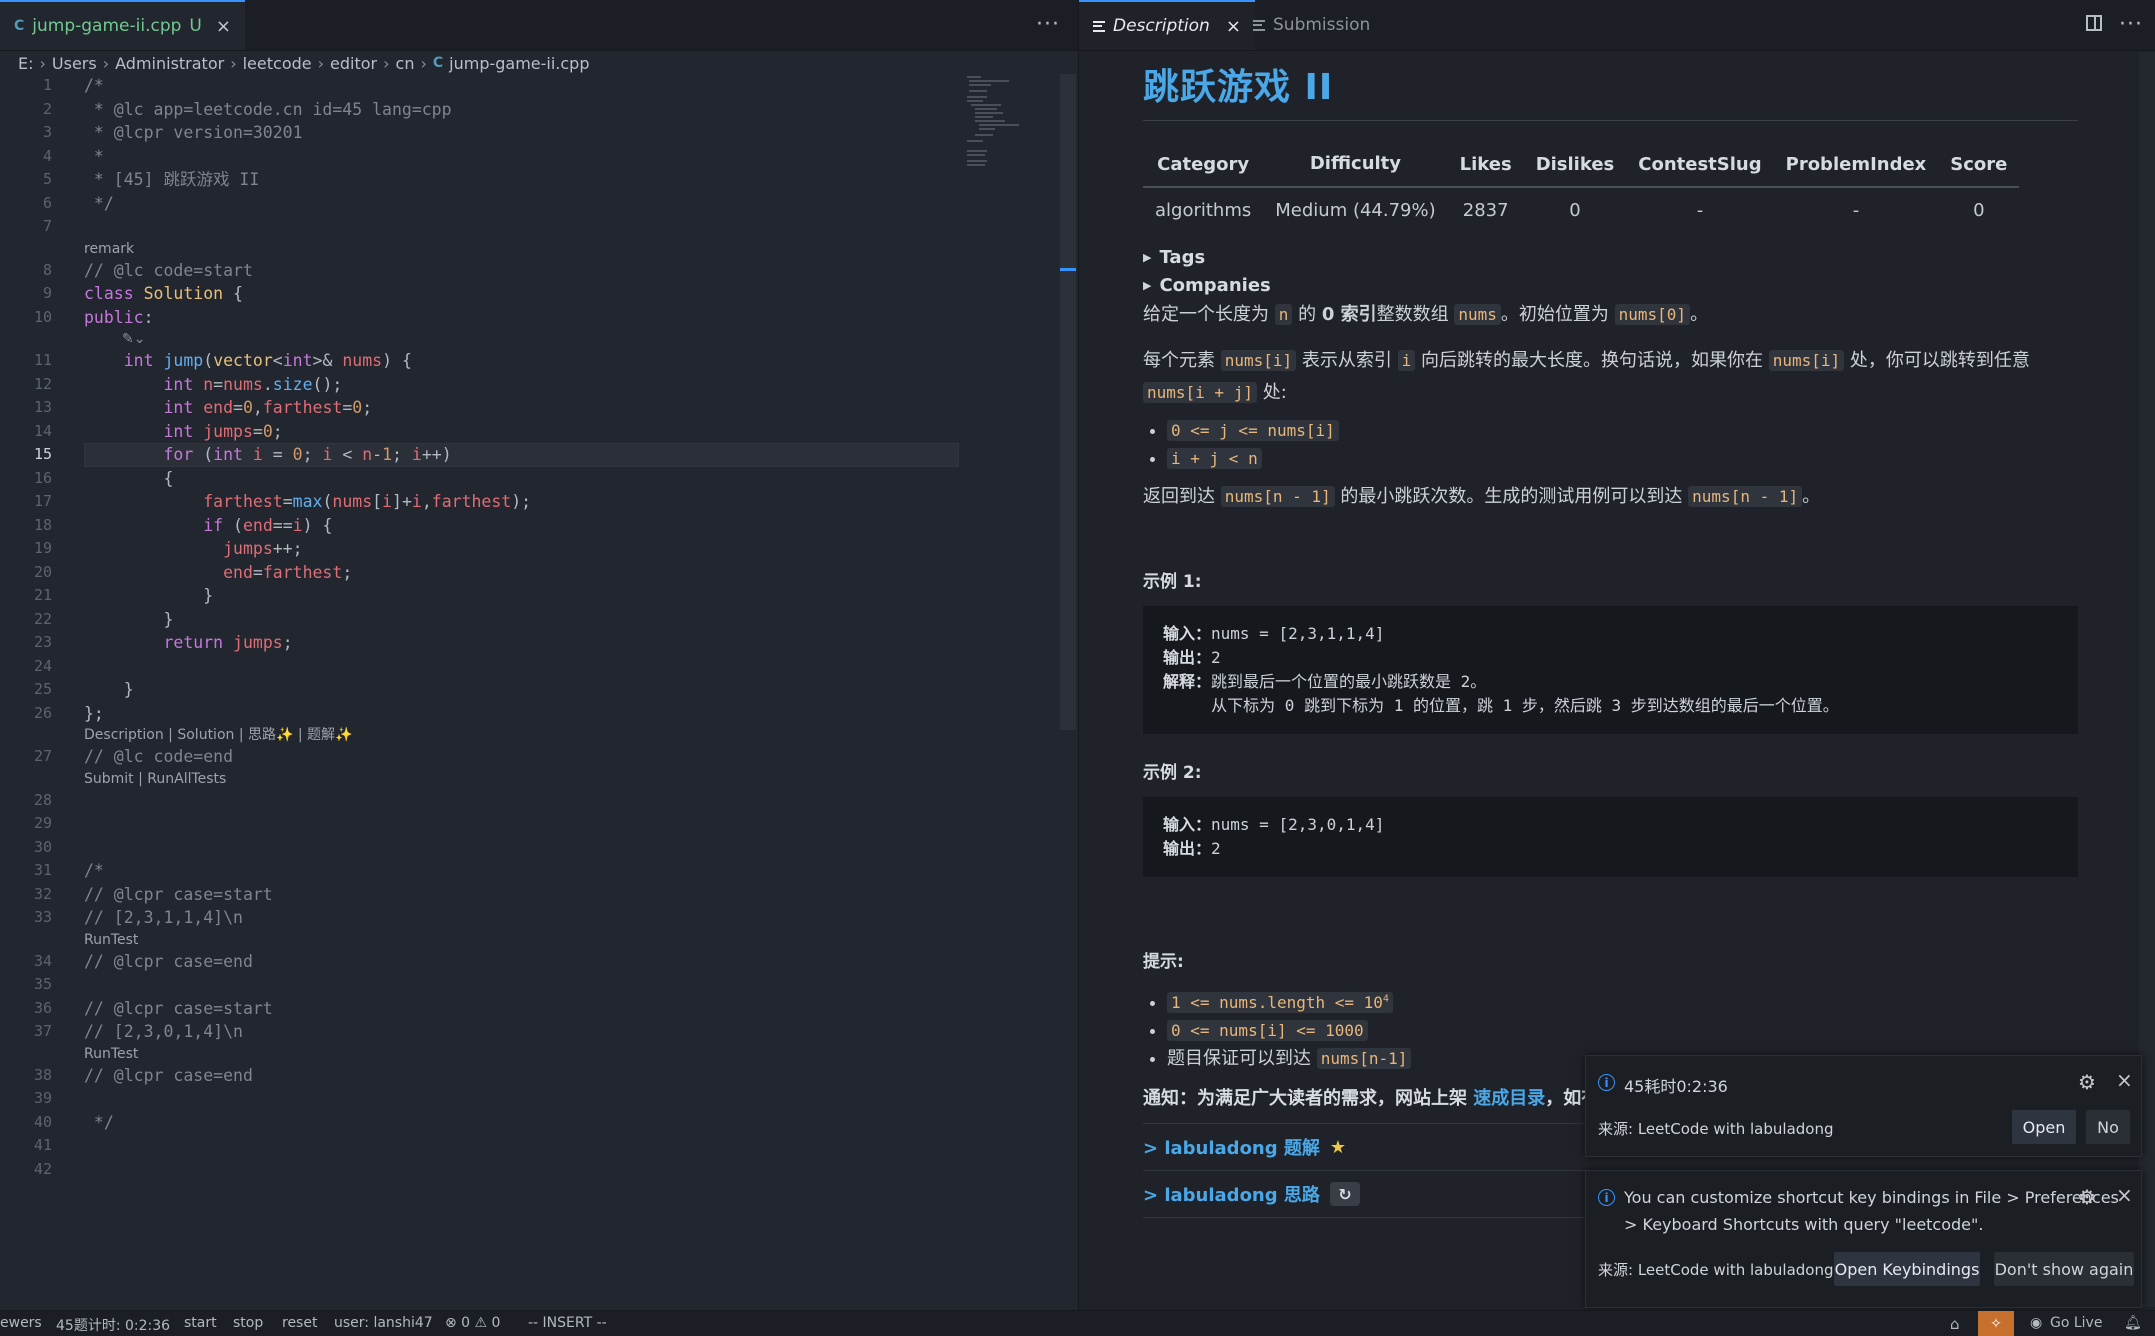 This screenshot has width=2155, height=1336. I want to click on status-reset: reset, so click(299, 1323).